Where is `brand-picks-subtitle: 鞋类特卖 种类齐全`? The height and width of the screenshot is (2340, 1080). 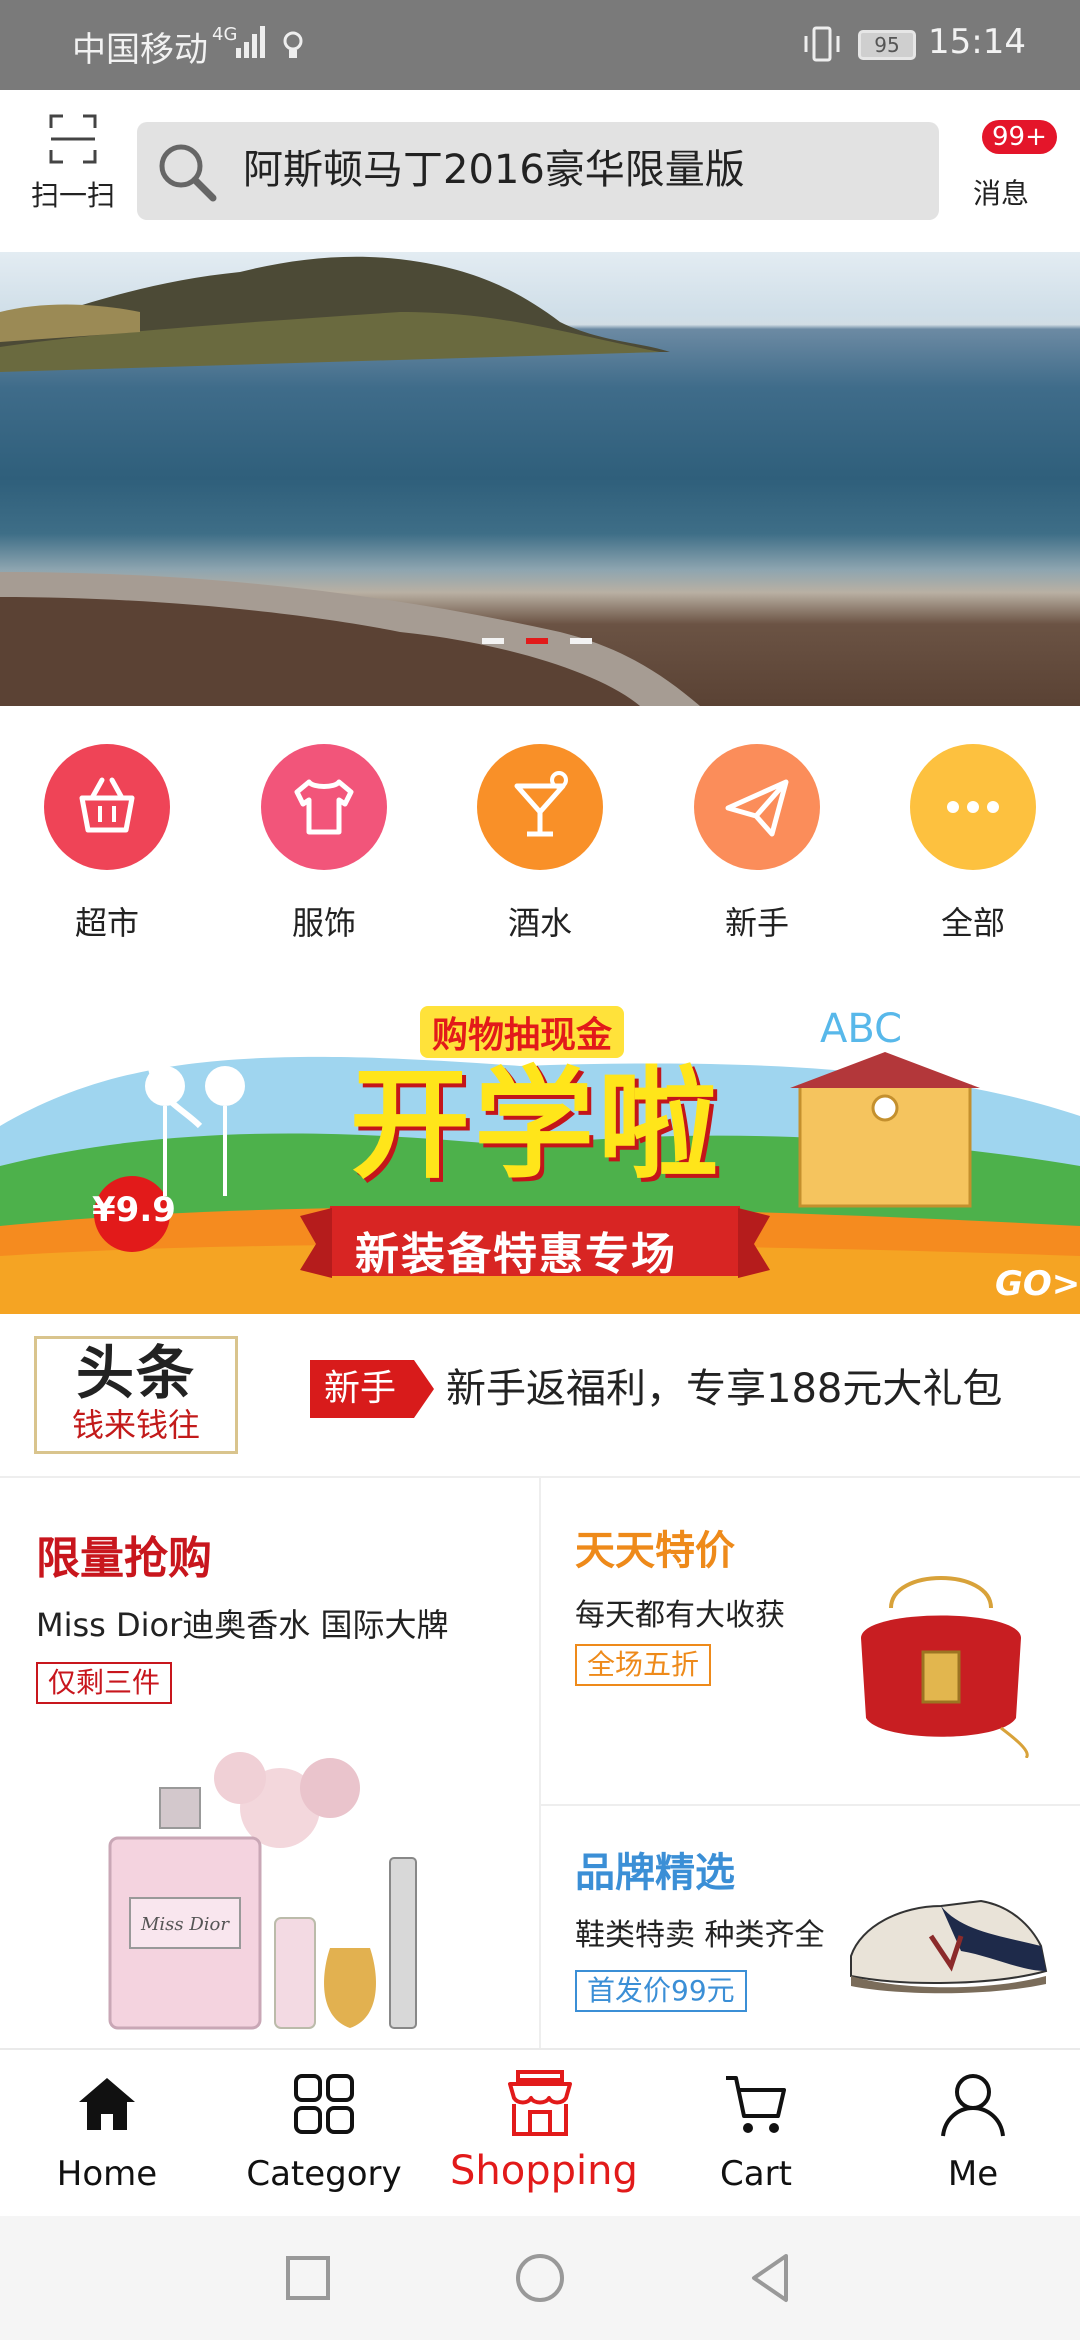 brand-picks-subtitle: 鞋类特卖 种类齐全 is located at coordinates (700, 1935).